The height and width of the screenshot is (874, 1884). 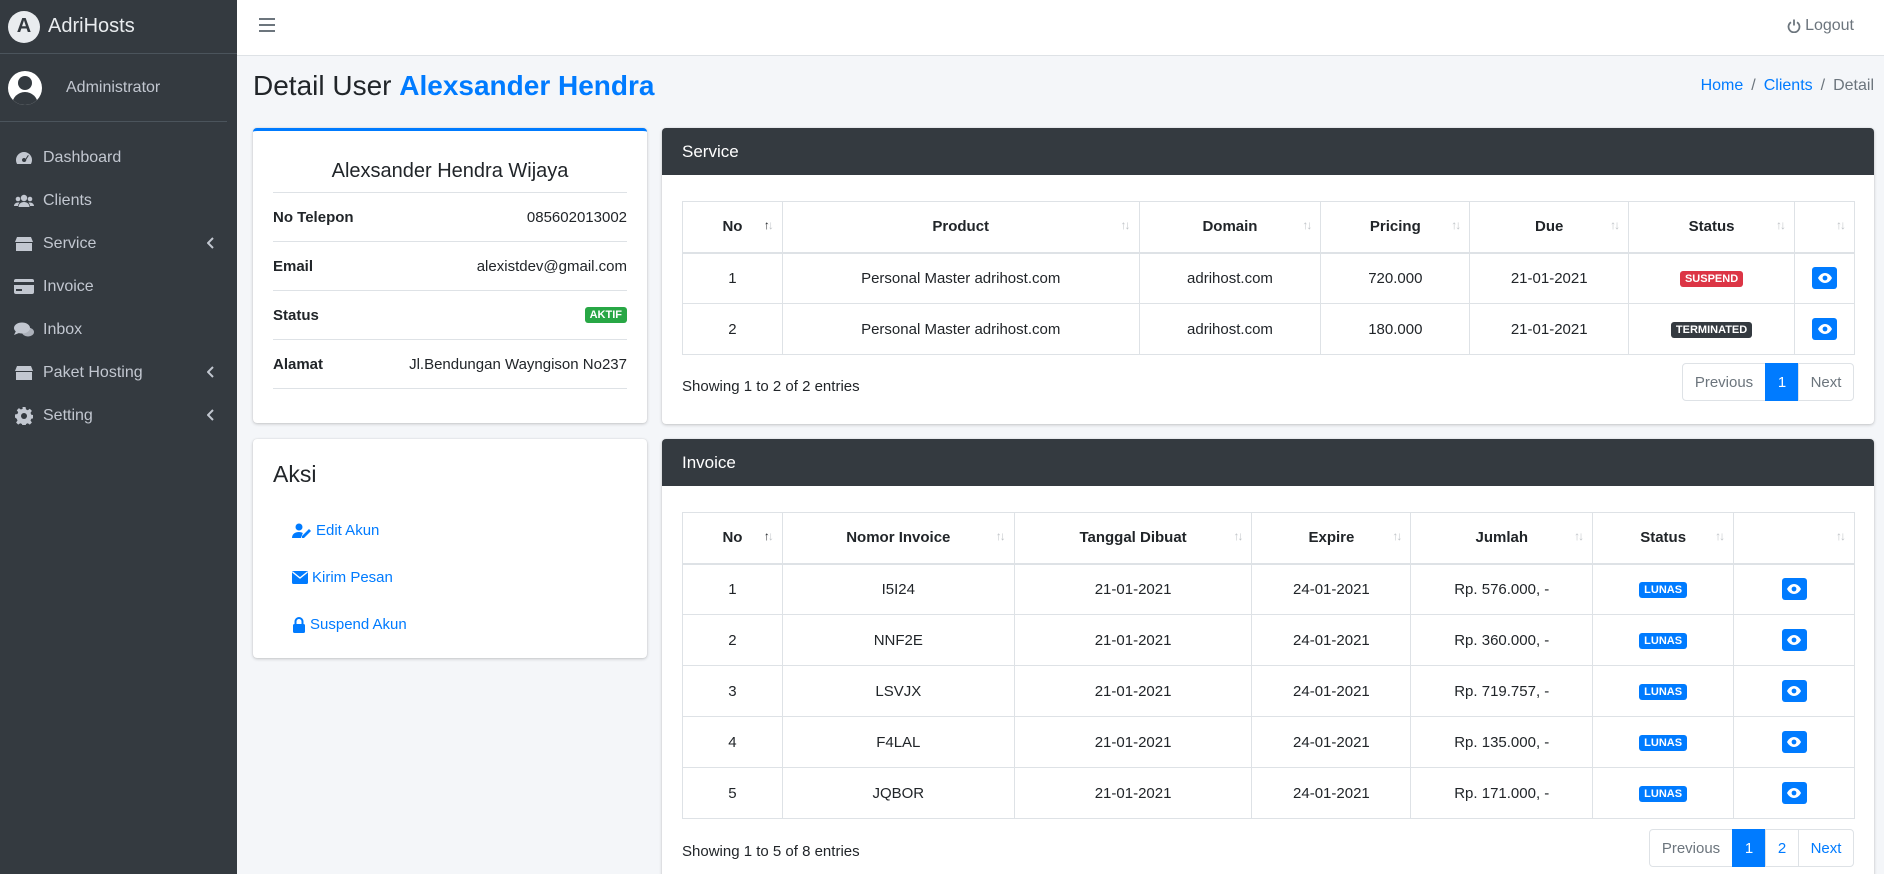 I want to click on sidebar-item-service: Service, so click(x=118, y=243).